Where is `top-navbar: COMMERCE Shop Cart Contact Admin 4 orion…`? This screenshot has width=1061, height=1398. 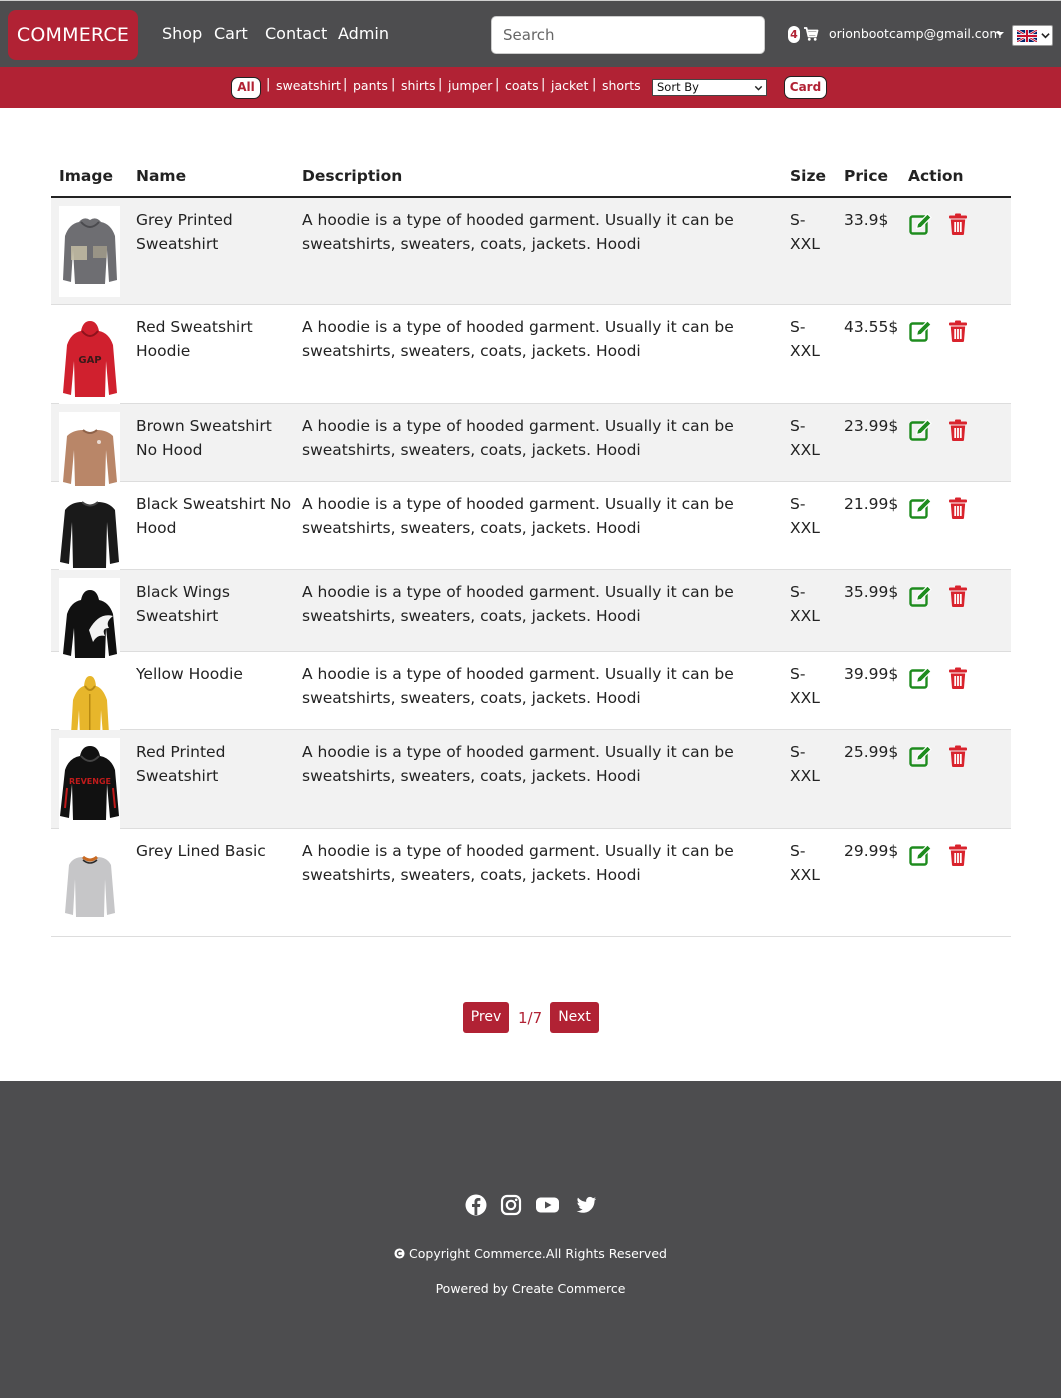 top-navbar: COMMERCE Shop Cart Contact Admin 4 orion… is located at coordinates (530, 33).